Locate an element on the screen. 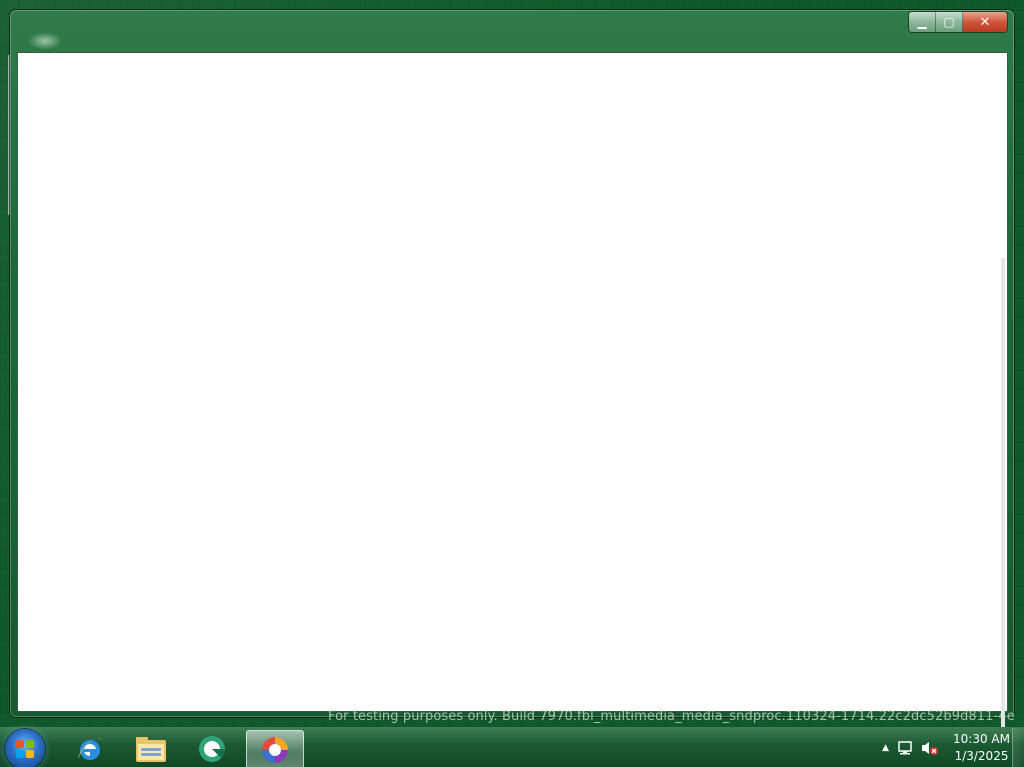 The image size is (1024, 767). taskbar-paint-app is located at coordinates (275, 748).